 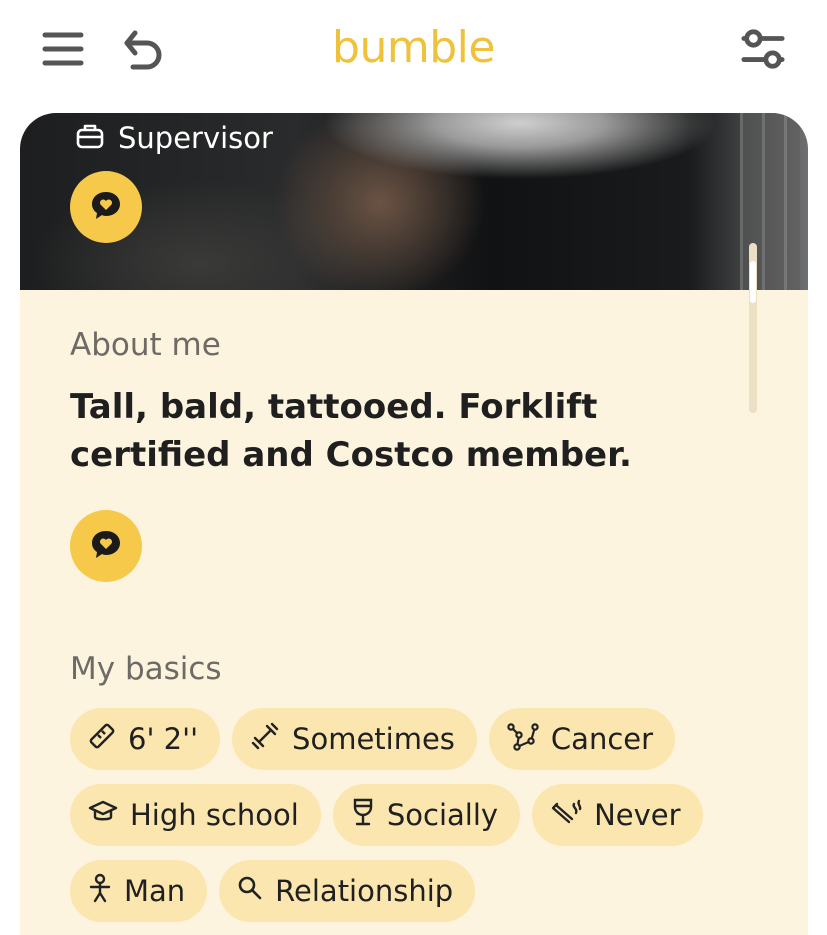 I want to click on comment-button-photo, so click(x=106, y=207).